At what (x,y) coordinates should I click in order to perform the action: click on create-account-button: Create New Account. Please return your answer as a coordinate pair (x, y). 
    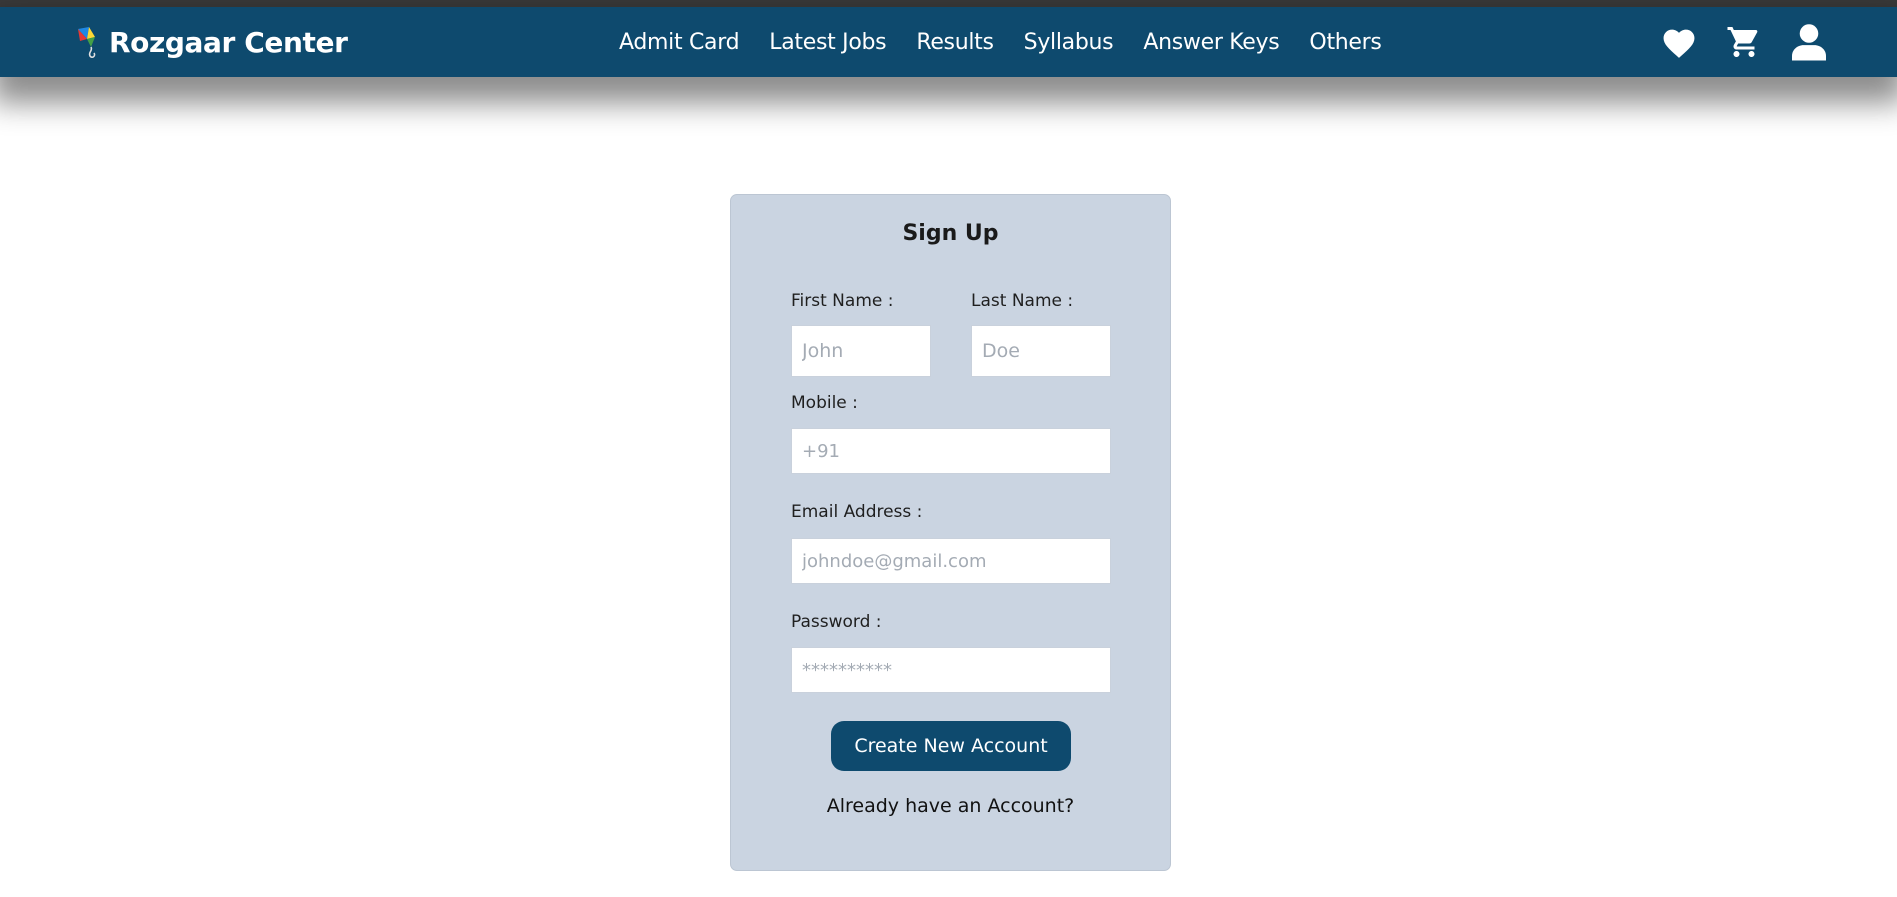
    Looking at the image, I should click on (951, 746).